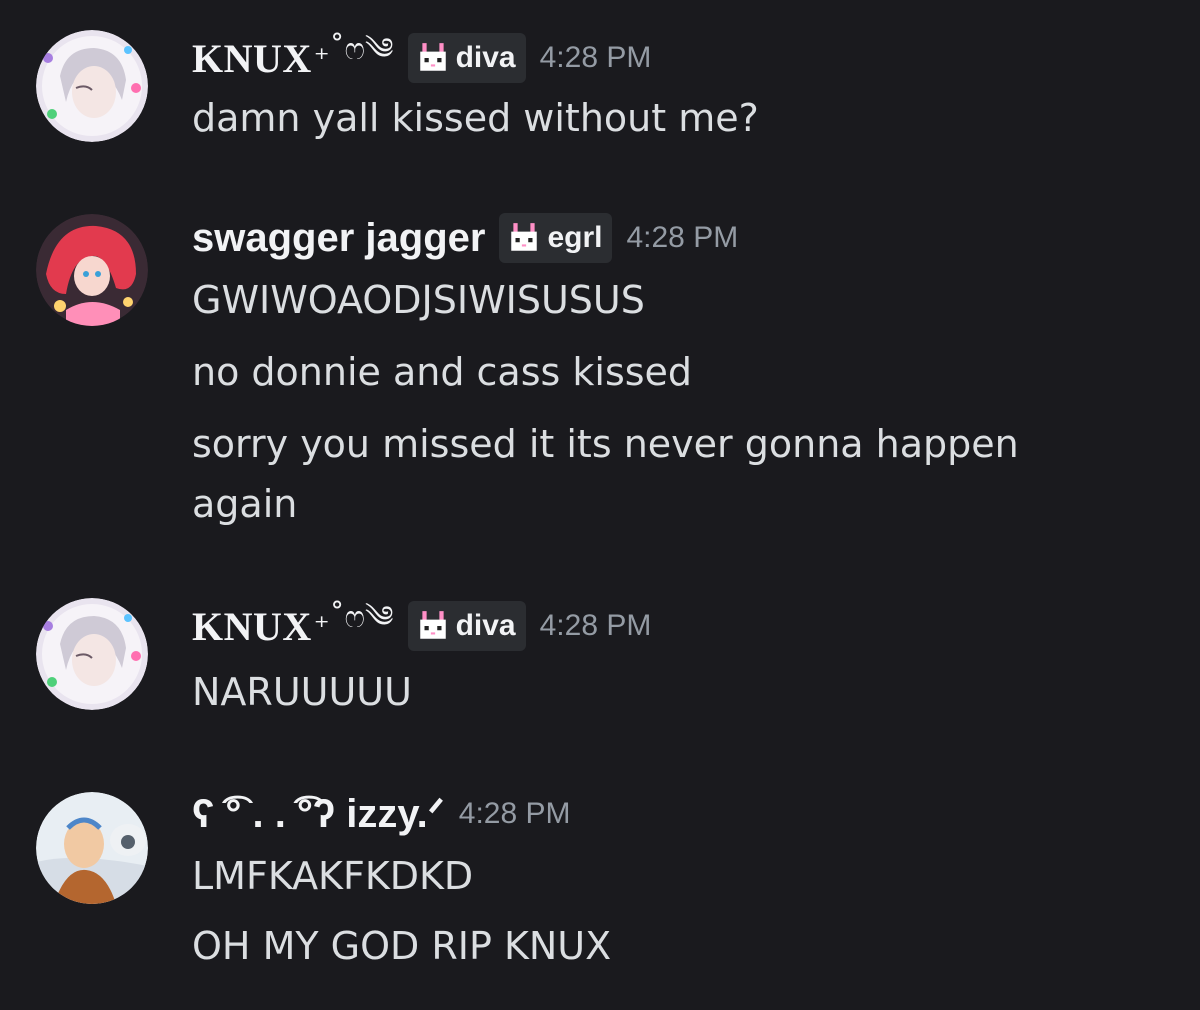  Describe the element at coordinates (318, 814) in the screenshot. I see `username: ʕ ͡° . . ͡°ʔ izzy.ᐟ` at that location.